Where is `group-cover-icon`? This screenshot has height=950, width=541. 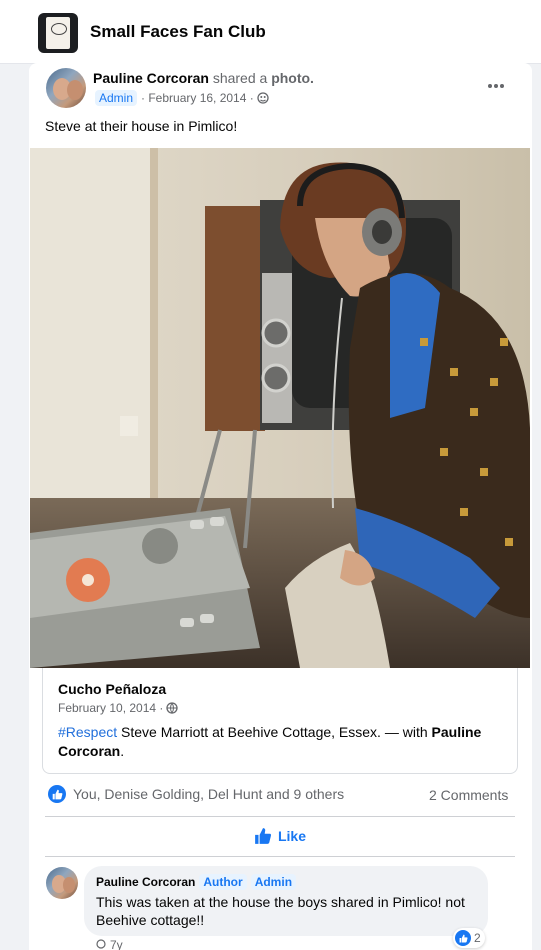 group-cover-icon is located at coordinates (58, 33).